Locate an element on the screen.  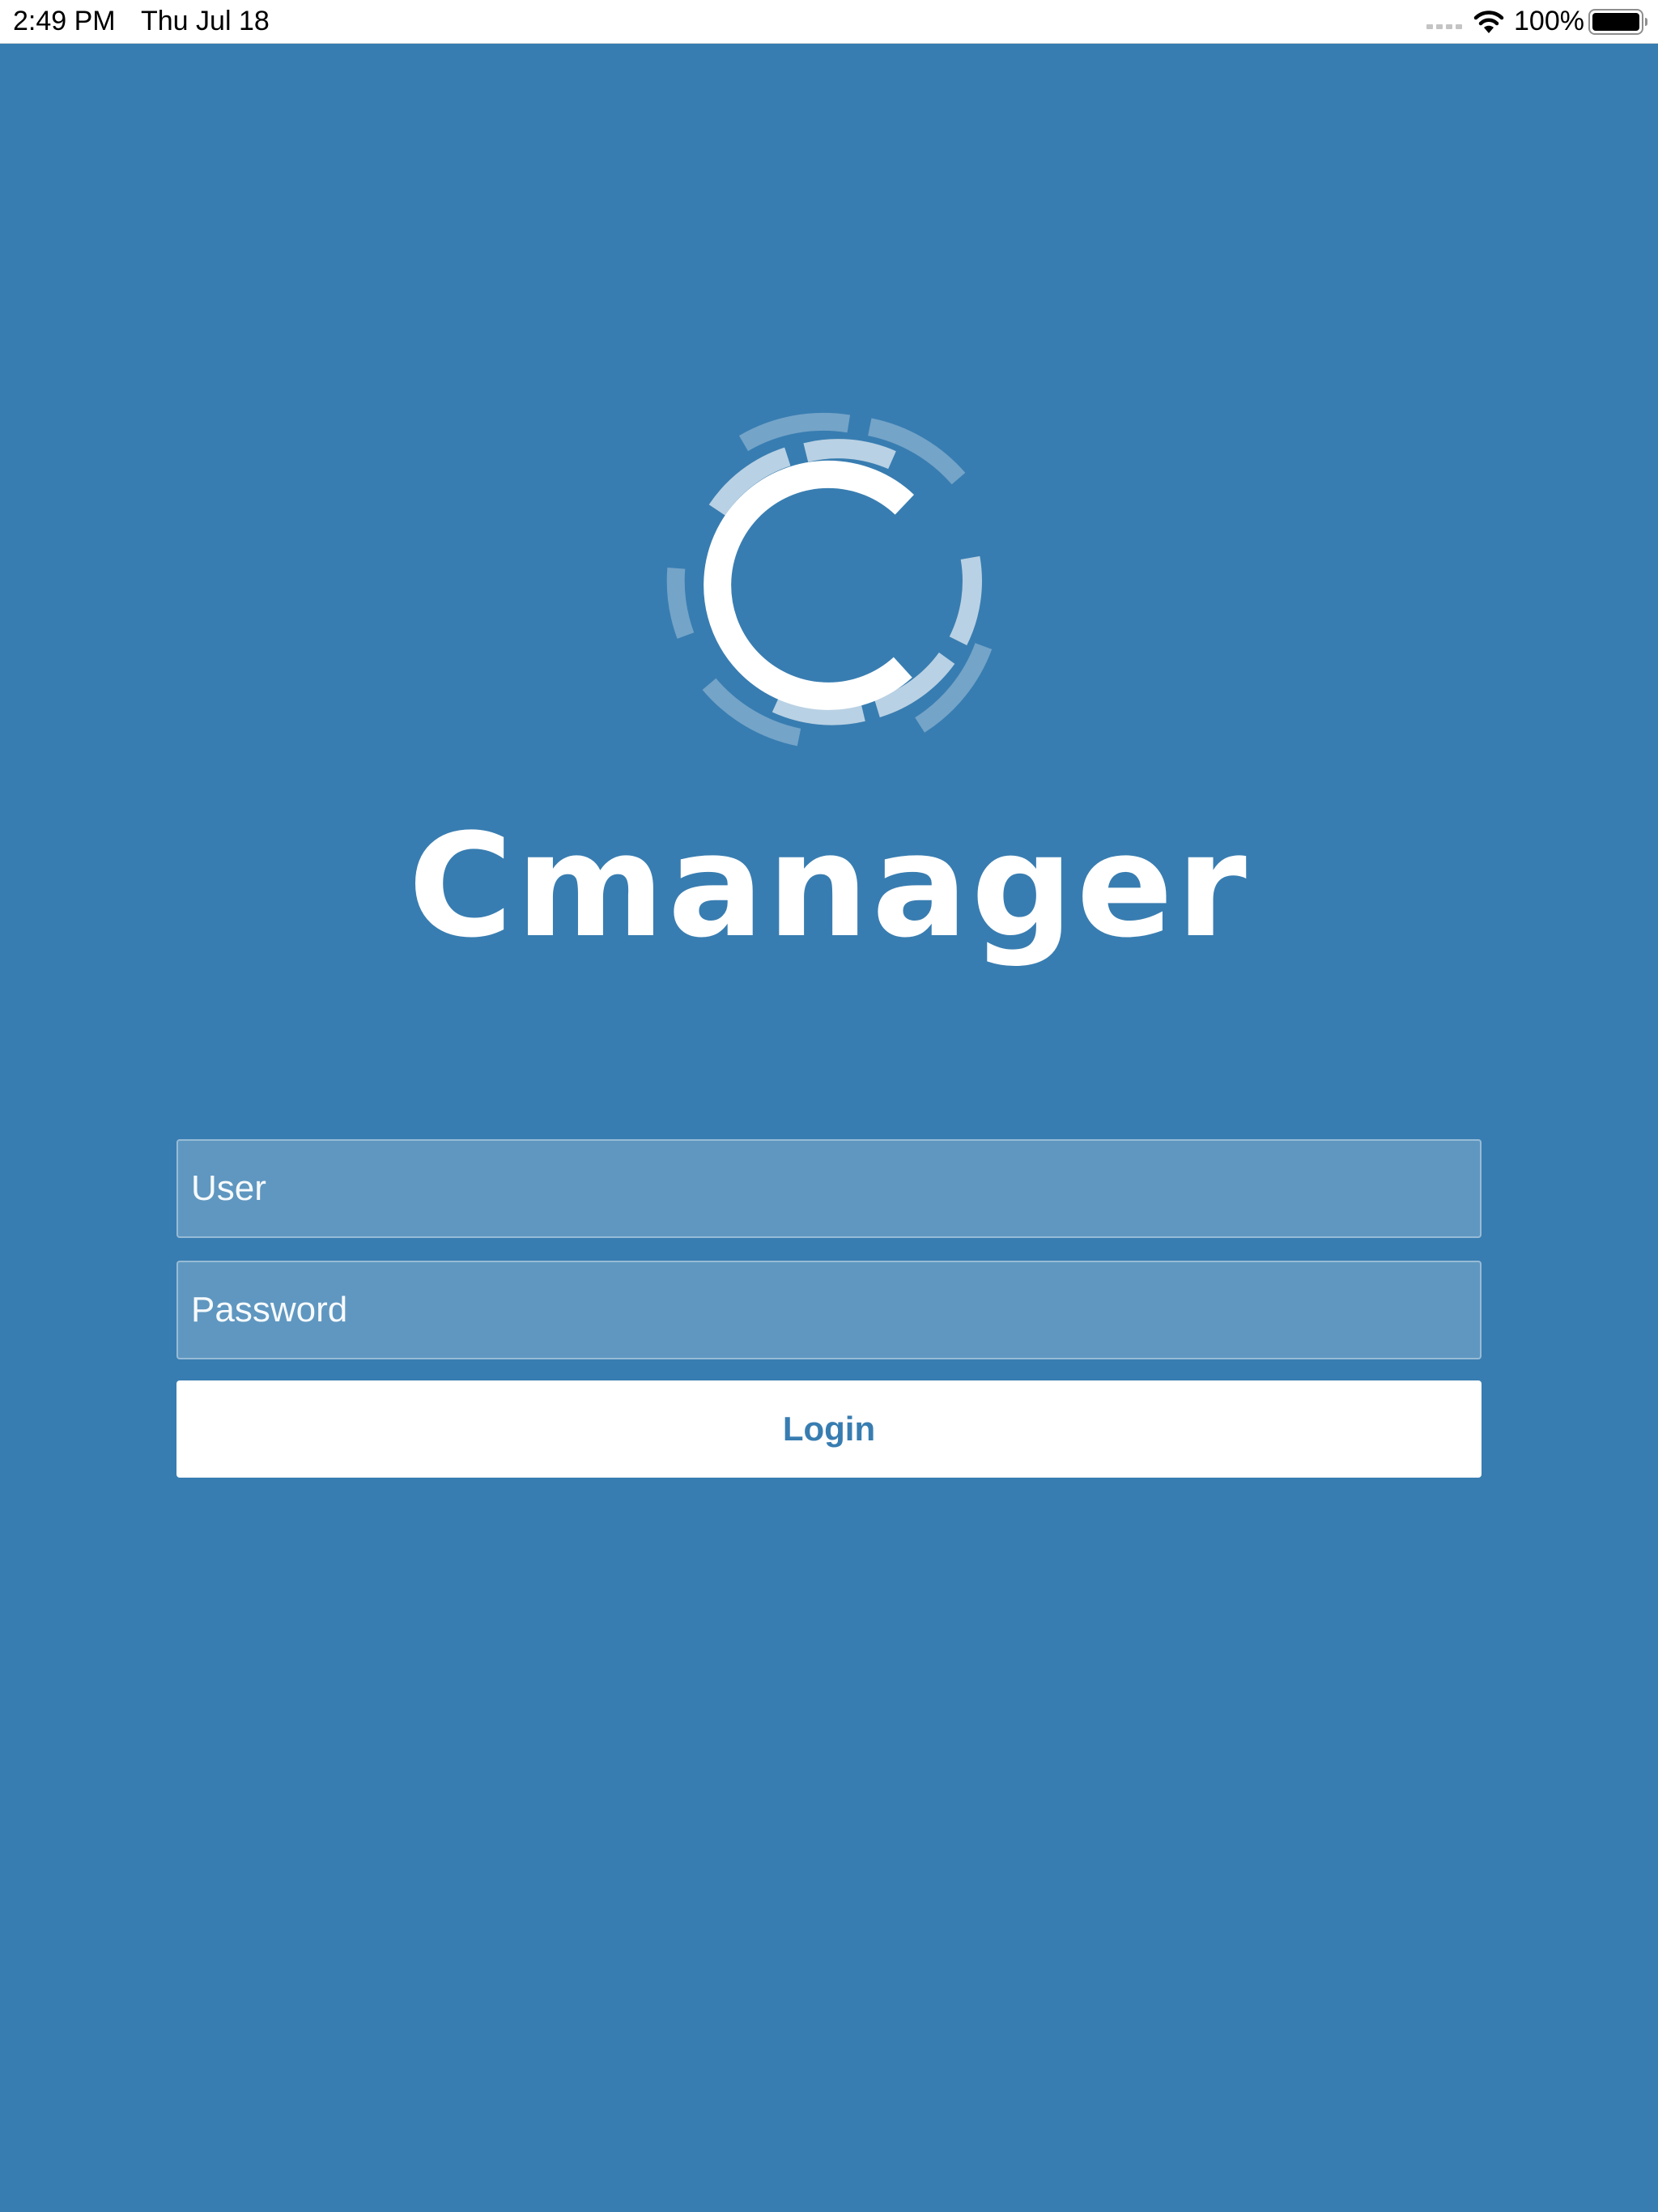
battery-percent: 100% is located at coordinates (1549, 21).